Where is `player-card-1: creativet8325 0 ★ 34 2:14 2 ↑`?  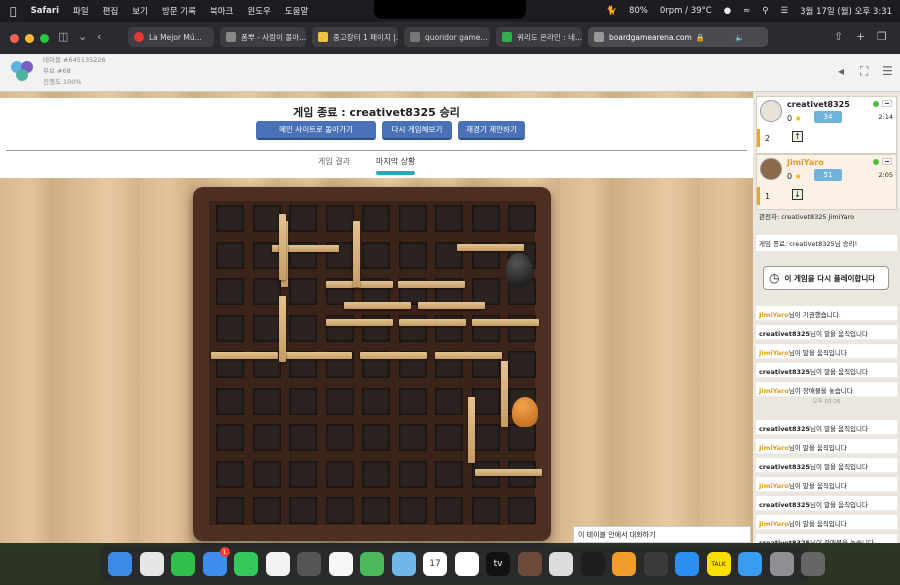 player-card-1: creativet8325 0 ★ 34 2:14 2 ↑ is located at coordinates (826, 125).